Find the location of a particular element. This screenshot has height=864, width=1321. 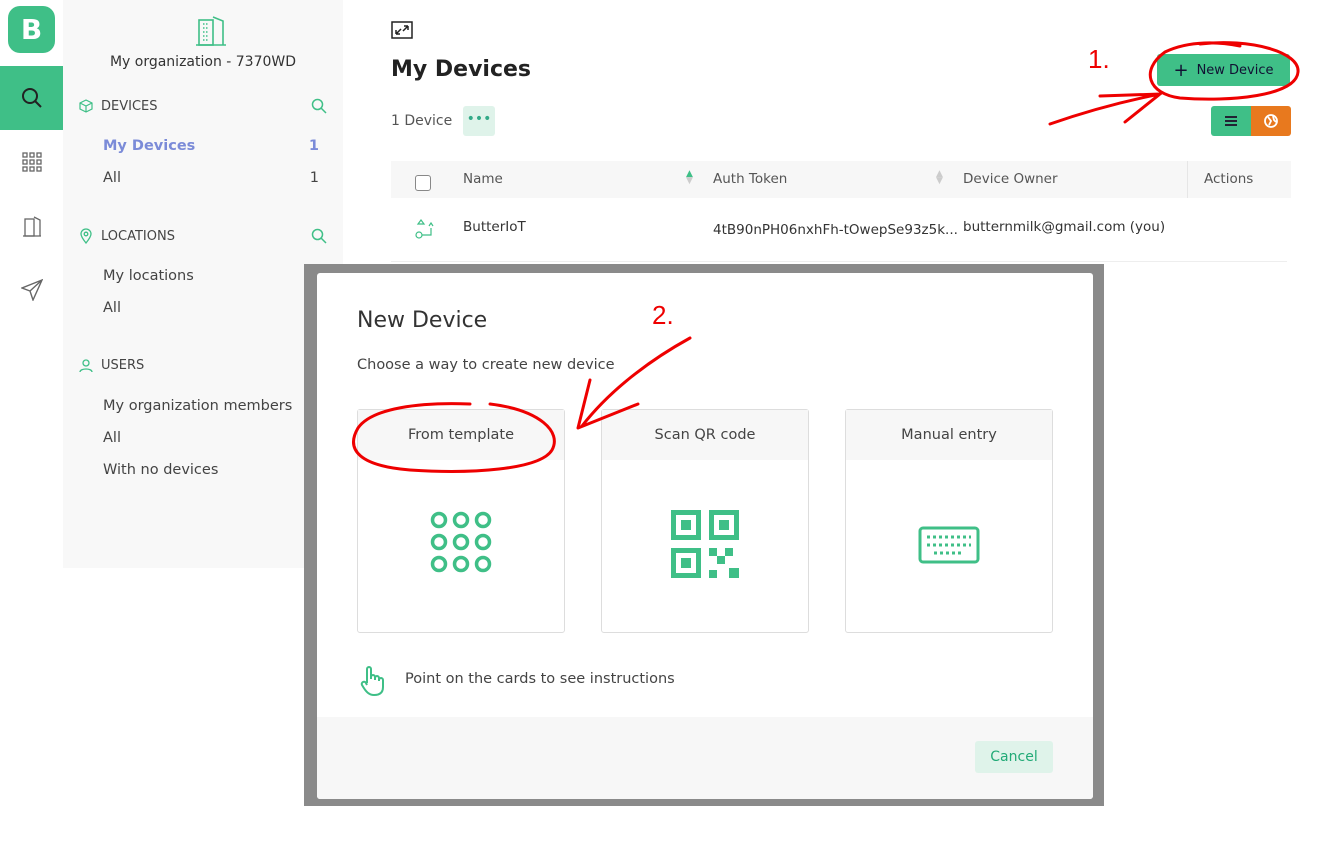

scan-qr-card: Scan QR code is located at coordinates (705, 521).